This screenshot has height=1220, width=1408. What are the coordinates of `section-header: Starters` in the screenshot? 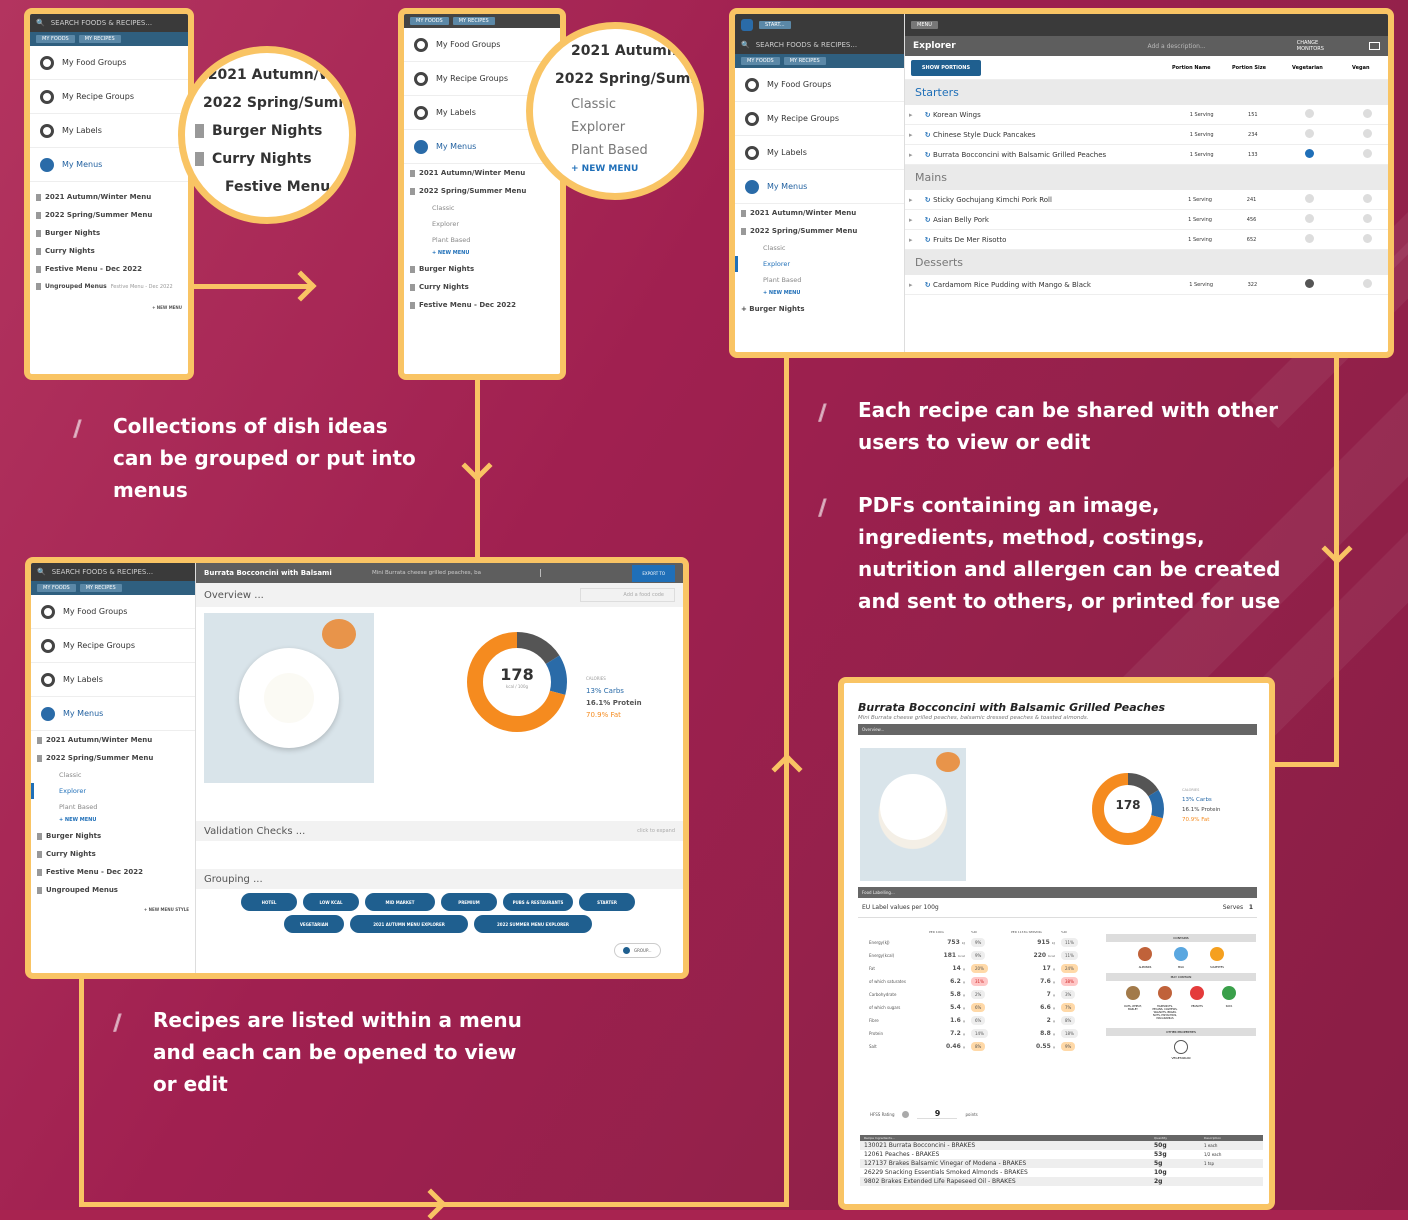 It's located at (1146, 92).